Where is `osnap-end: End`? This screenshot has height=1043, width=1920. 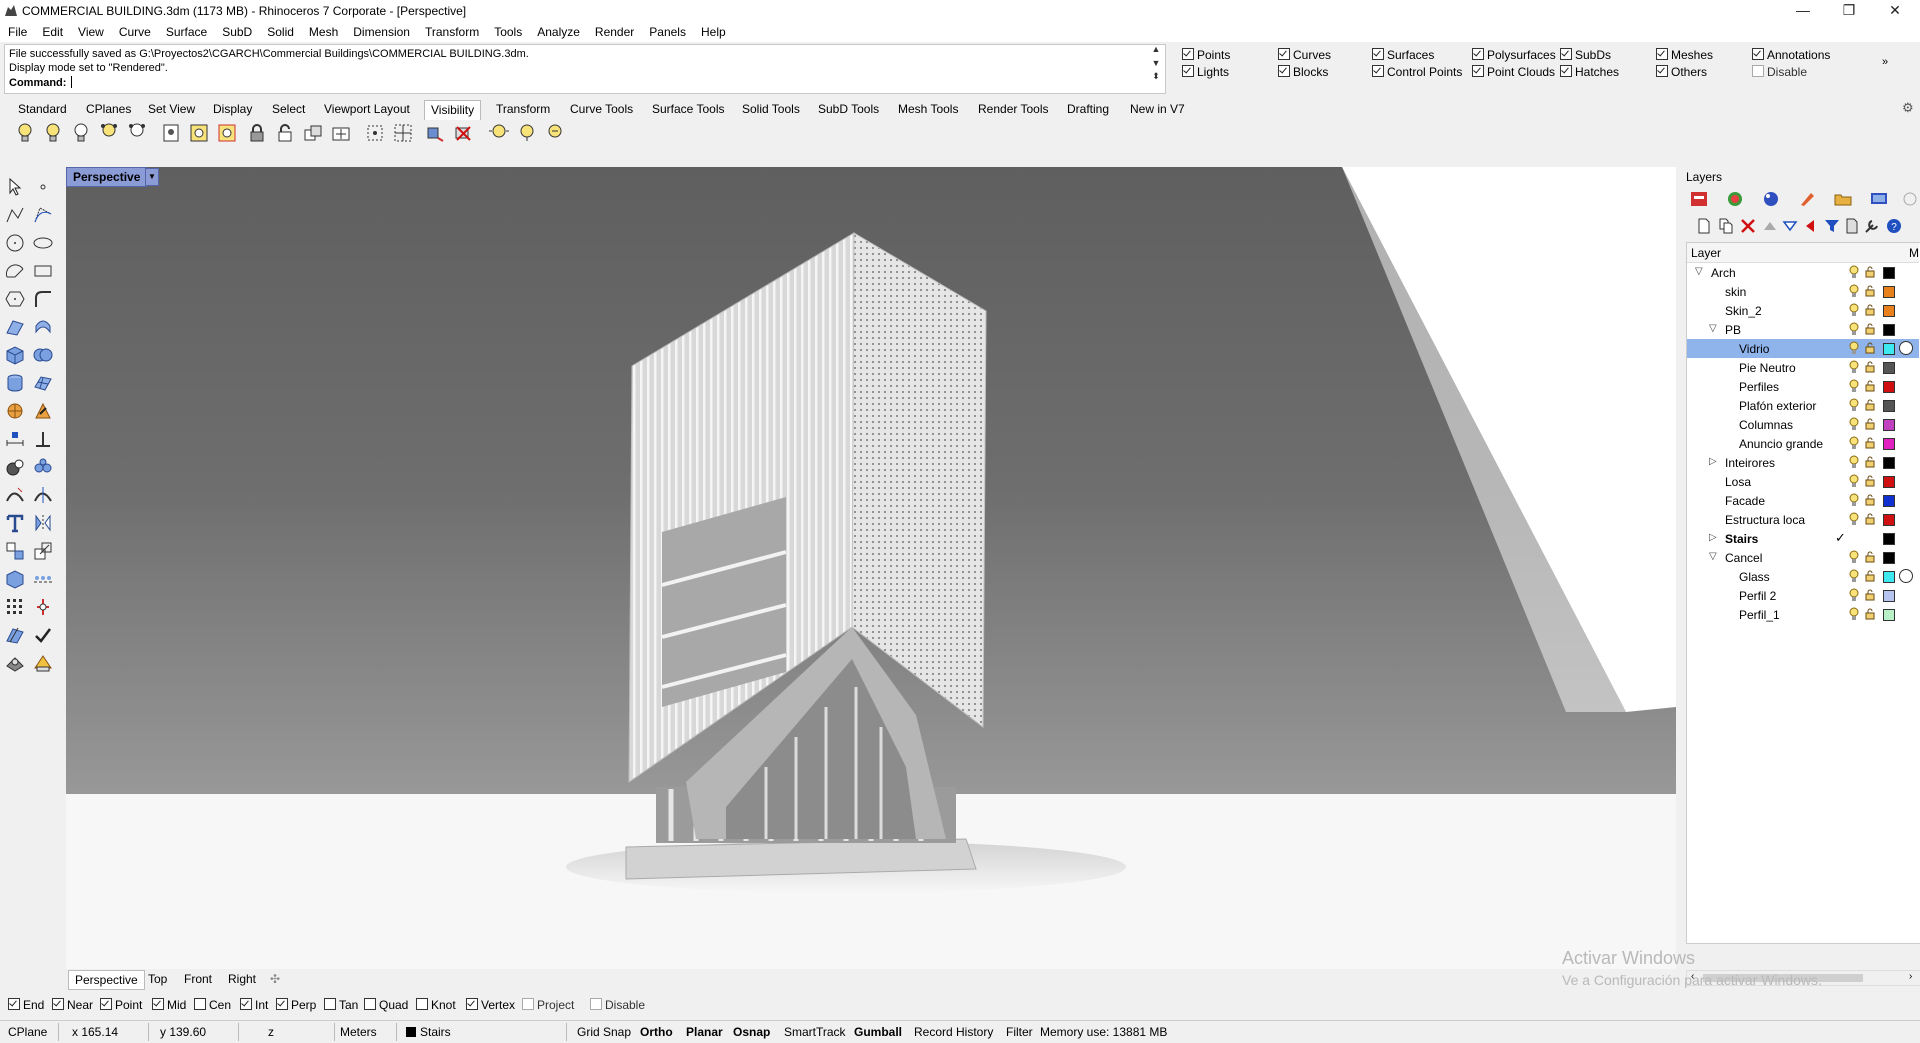 osnap-end: End is located at coordinates (26, 1005).